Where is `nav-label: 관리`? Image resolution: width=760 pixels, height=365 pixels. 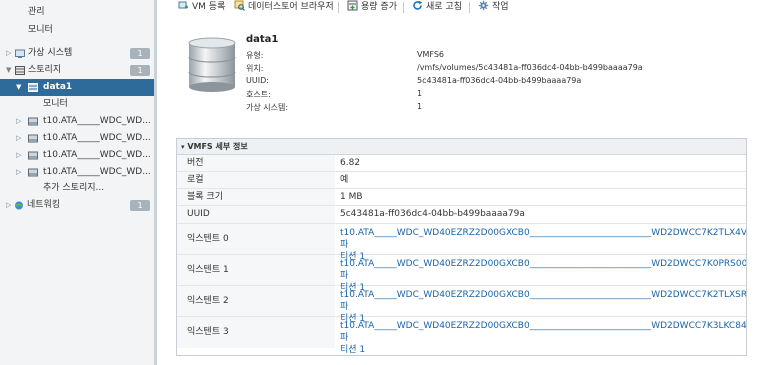 nav-label: 관리 is located at coordinates (36, 12).